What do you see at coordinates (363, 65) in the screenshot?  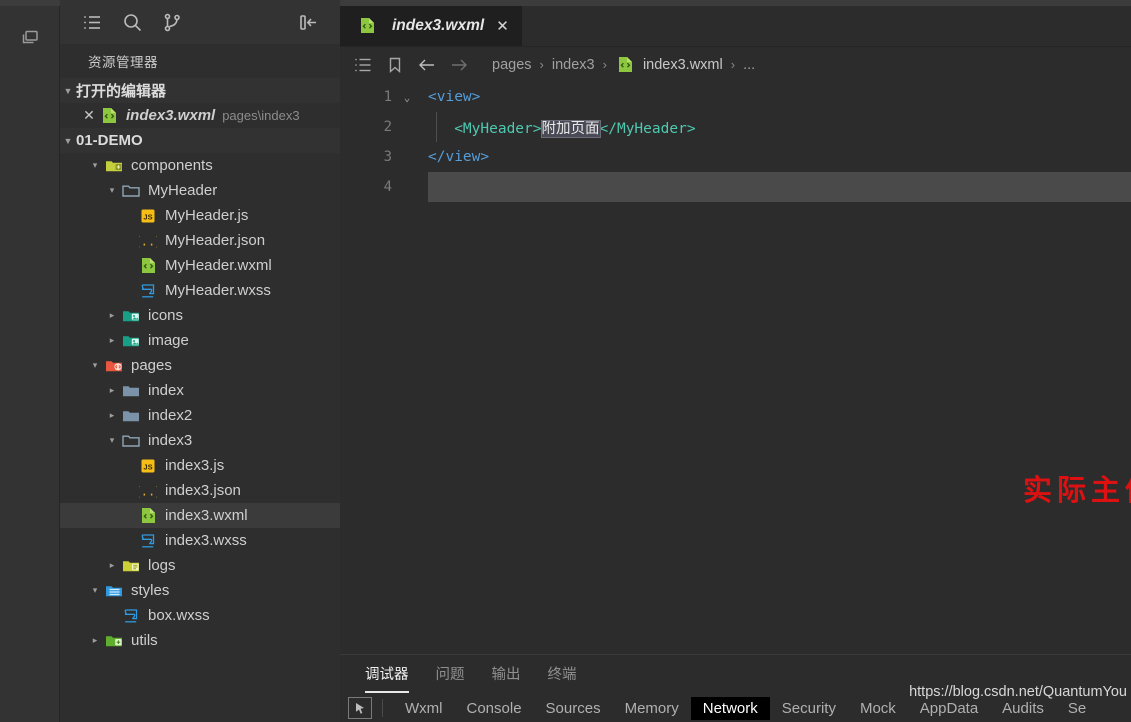 I see `outline-list-icon` at bounding box center [363, 65].